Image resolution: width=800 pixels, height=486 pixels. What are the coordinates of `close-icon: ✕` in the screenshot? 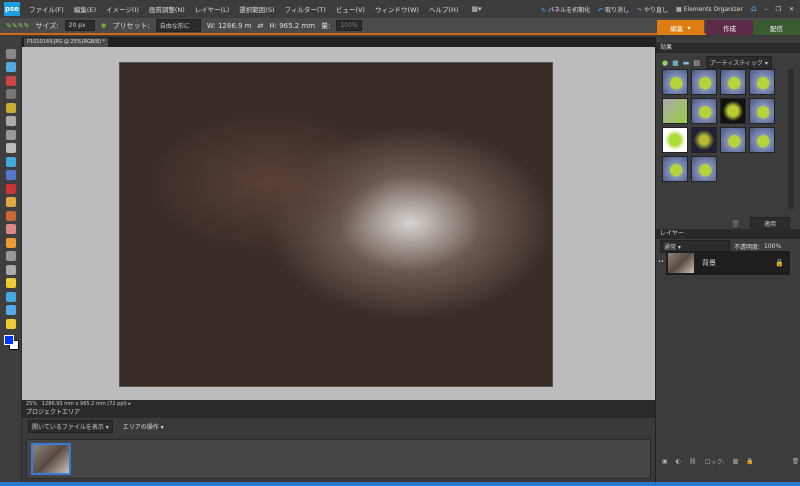 It's located at (791, 9).